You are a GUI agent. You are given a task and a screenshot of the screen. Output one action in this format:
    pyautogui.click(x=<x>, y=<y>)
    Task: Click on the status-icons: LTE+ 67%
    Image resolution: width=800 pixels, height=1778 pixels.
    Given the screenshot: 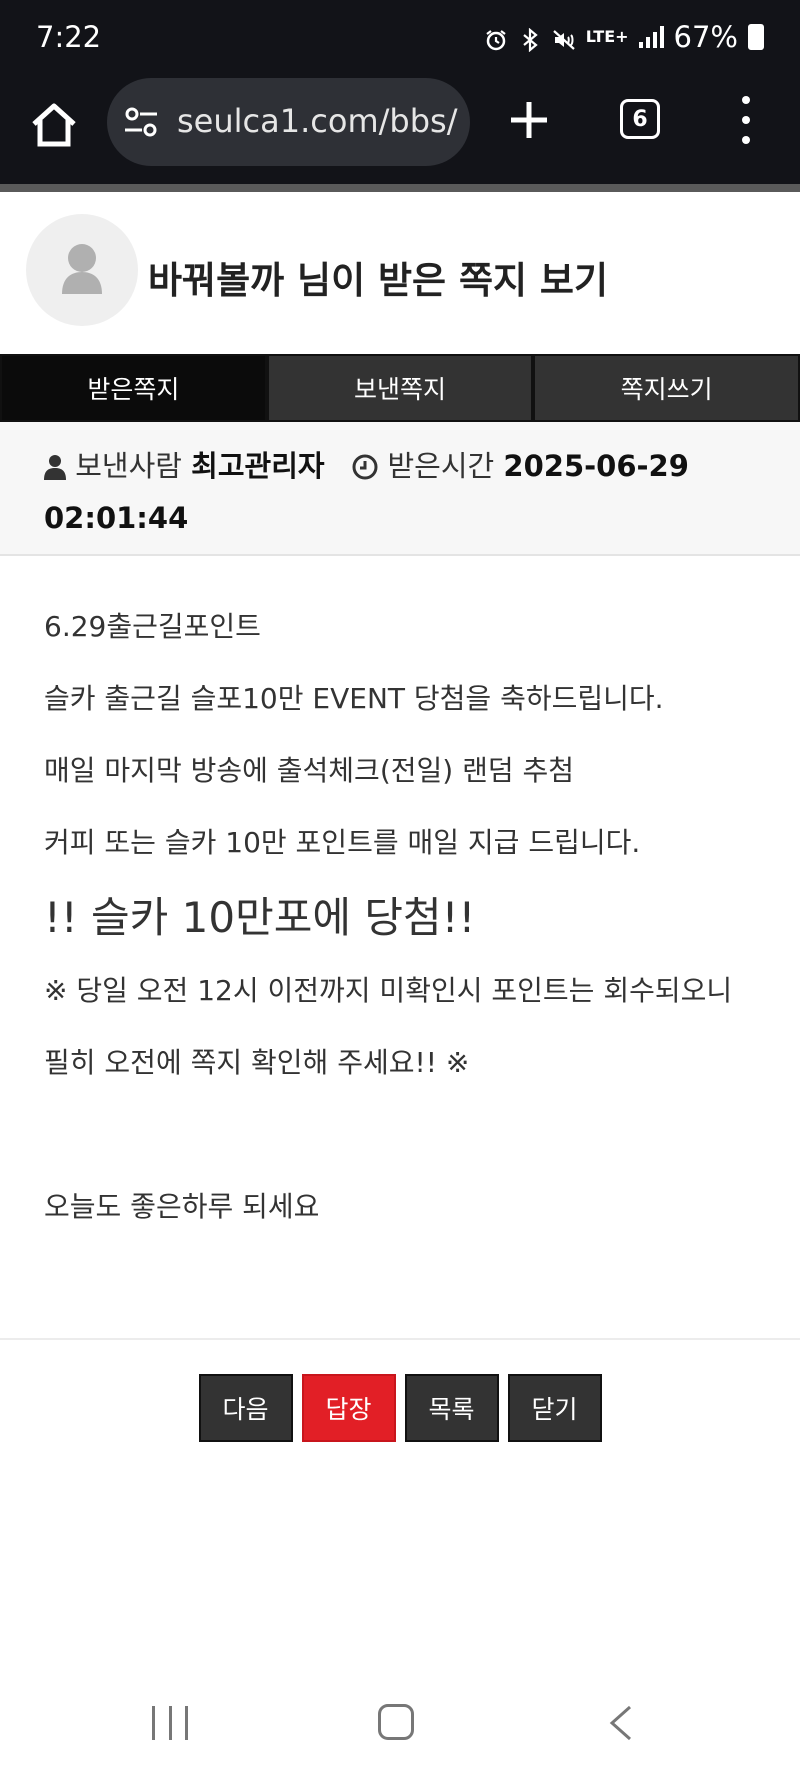 What is the action you would take?
    pyautogui.click(x=624, y=37)
    